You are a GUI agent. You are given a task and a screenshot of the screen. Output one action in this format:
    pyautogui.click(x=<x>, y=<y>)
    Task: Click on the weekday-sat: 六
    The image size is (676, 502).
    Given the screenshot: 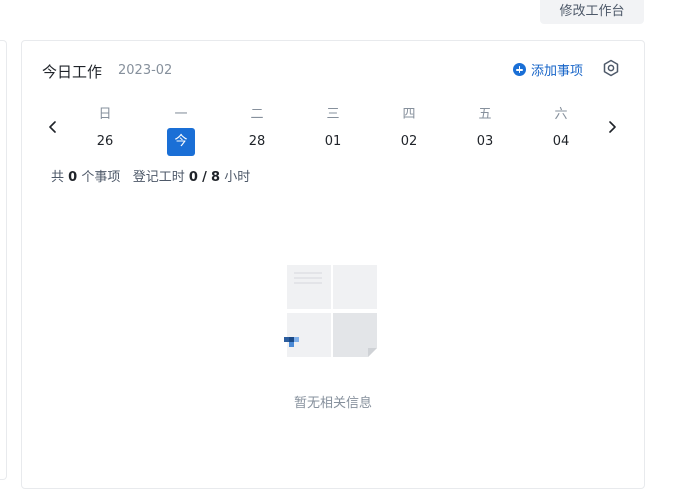 What is the action you would take?
    pyautogui.click(x=561, y=114)
    